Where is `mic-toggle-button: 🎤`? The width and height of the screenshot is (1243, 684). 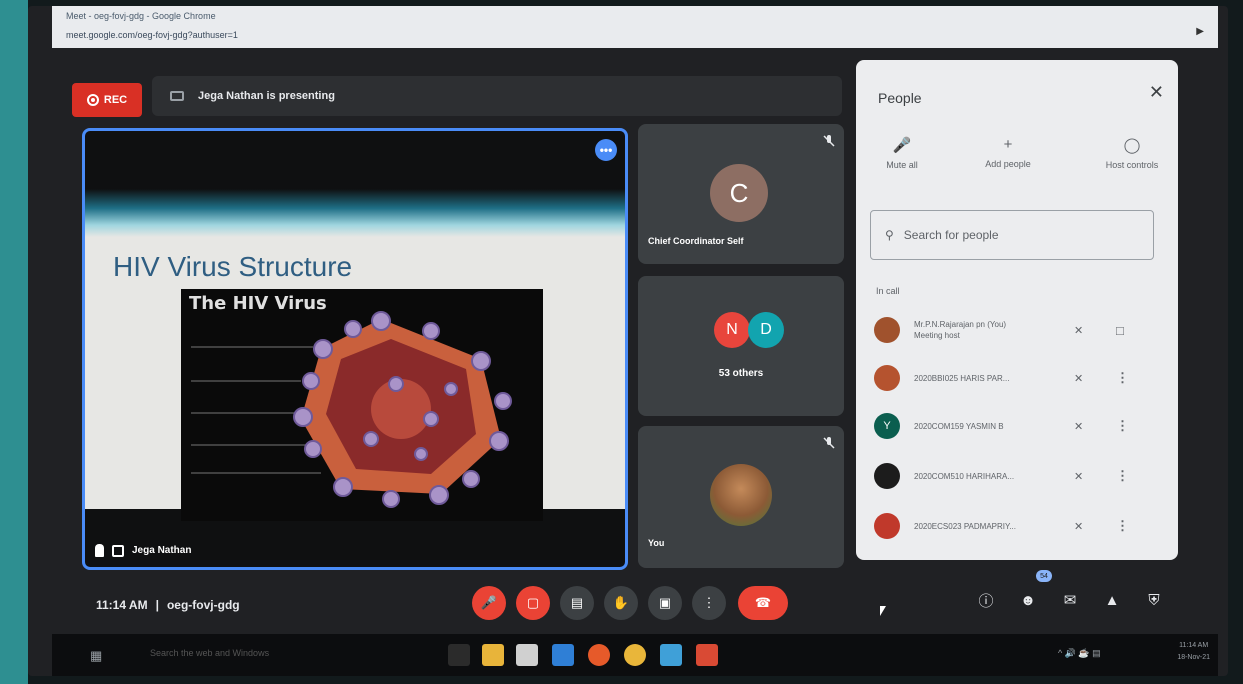
mic-toggle-button: 🎤 is located at coordinates (489, 603).